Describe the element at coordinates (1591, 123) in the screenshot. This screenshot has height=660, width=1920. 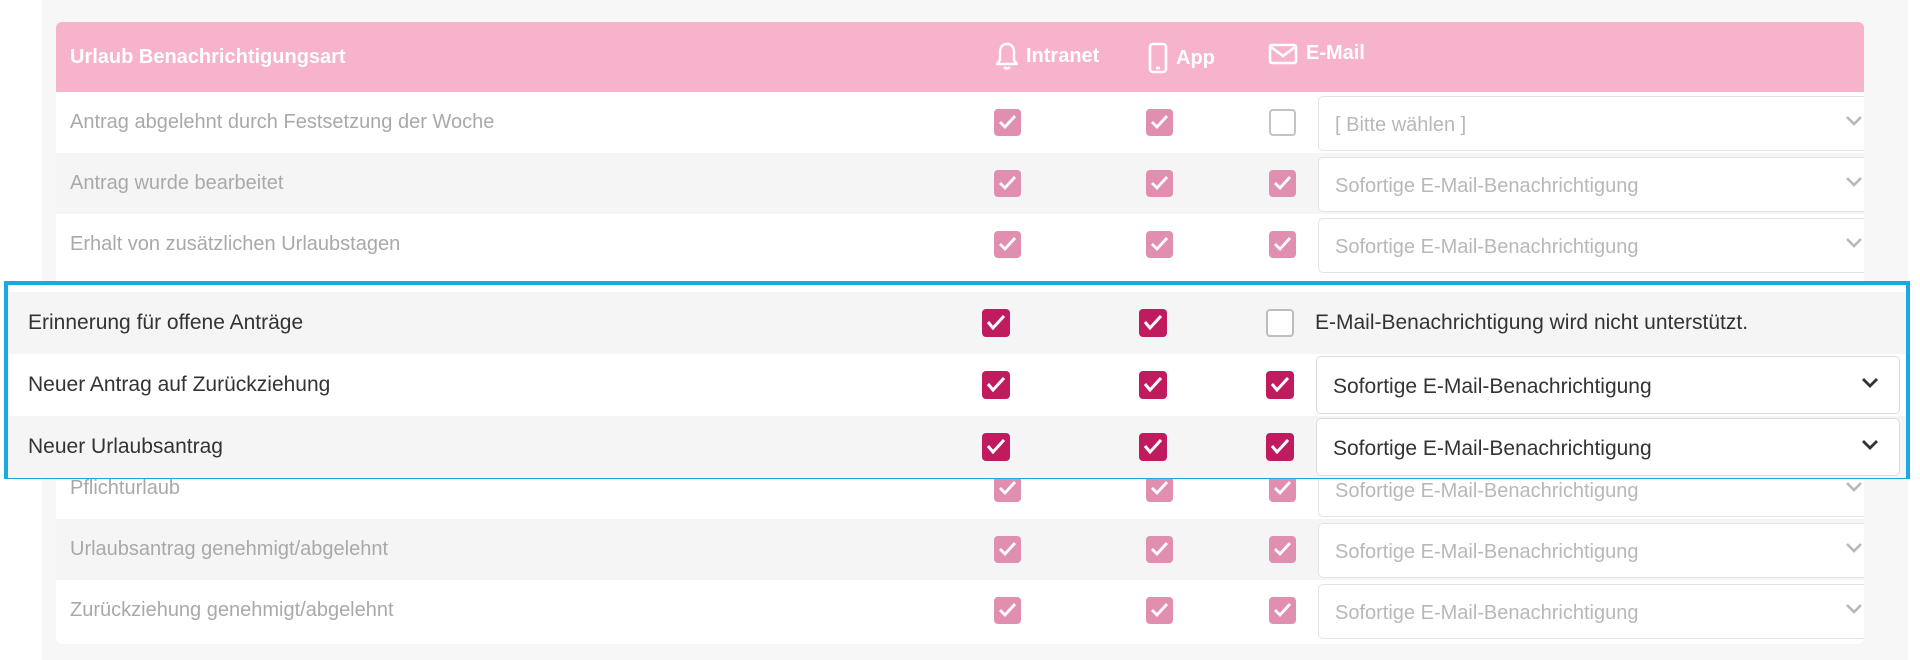
I see `email-frequency-select: [ Bitte wählen ]` at that location.